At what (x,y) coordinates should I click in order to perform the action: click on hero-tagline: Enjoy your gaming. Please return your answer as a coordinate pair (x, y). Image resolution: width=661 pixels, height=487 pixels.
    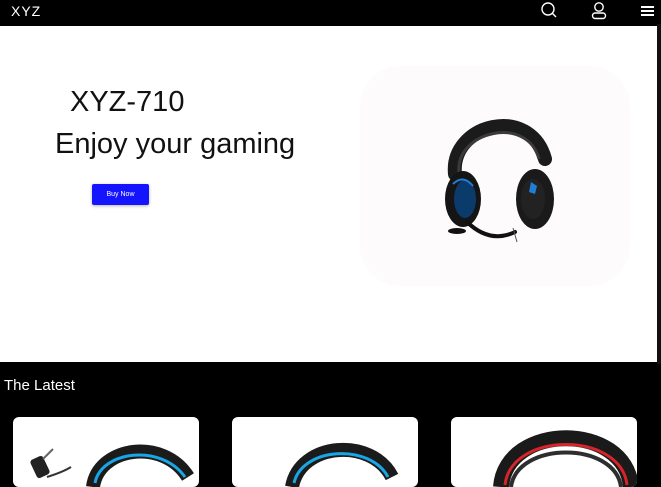
    Looking at the image, I should click on (175, 144).